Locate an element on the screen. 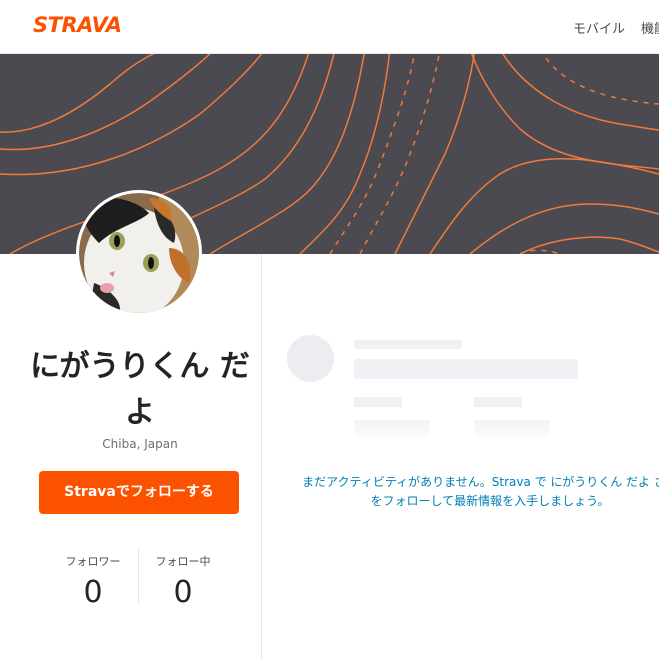  followers-count: 0 is located at coordinates (93, 592).